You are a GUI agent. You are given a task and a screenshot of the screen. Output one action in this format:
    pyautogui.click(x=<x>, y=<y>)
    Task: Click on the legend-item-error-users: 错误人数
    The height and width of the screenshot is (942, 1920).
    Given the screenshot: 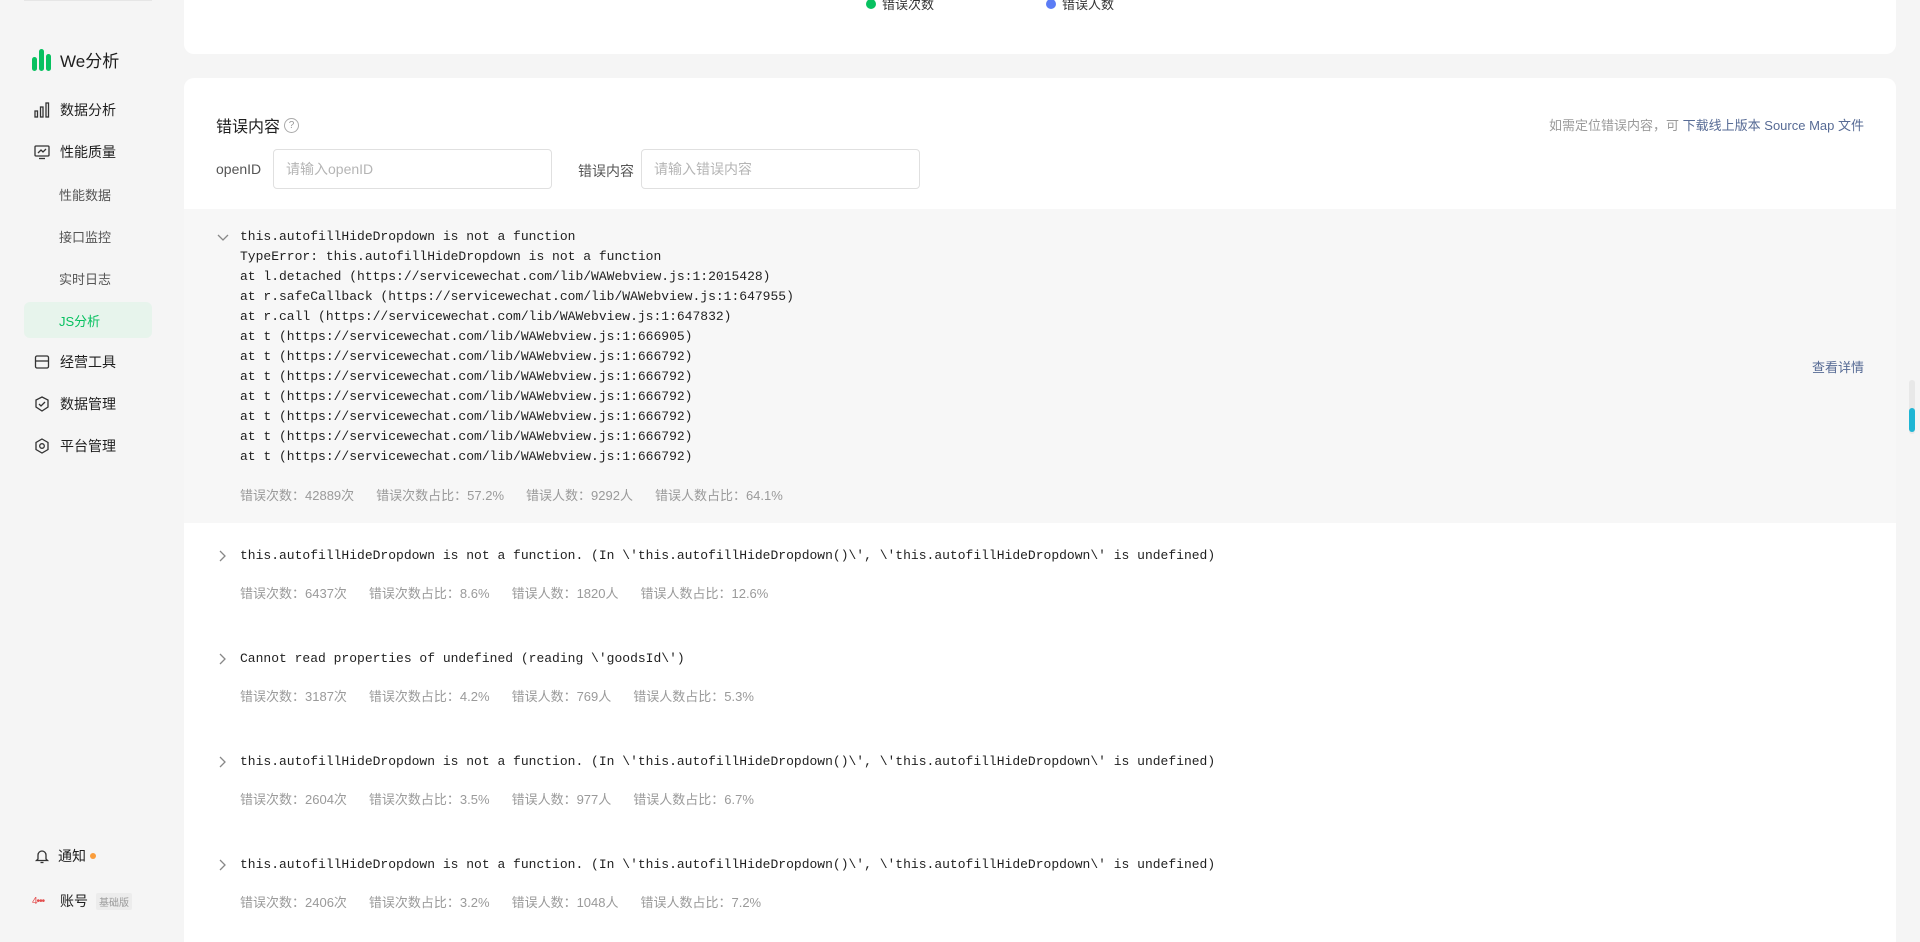 What is the action you would take?
    pyautogui.click(x=1080, y=6)
    